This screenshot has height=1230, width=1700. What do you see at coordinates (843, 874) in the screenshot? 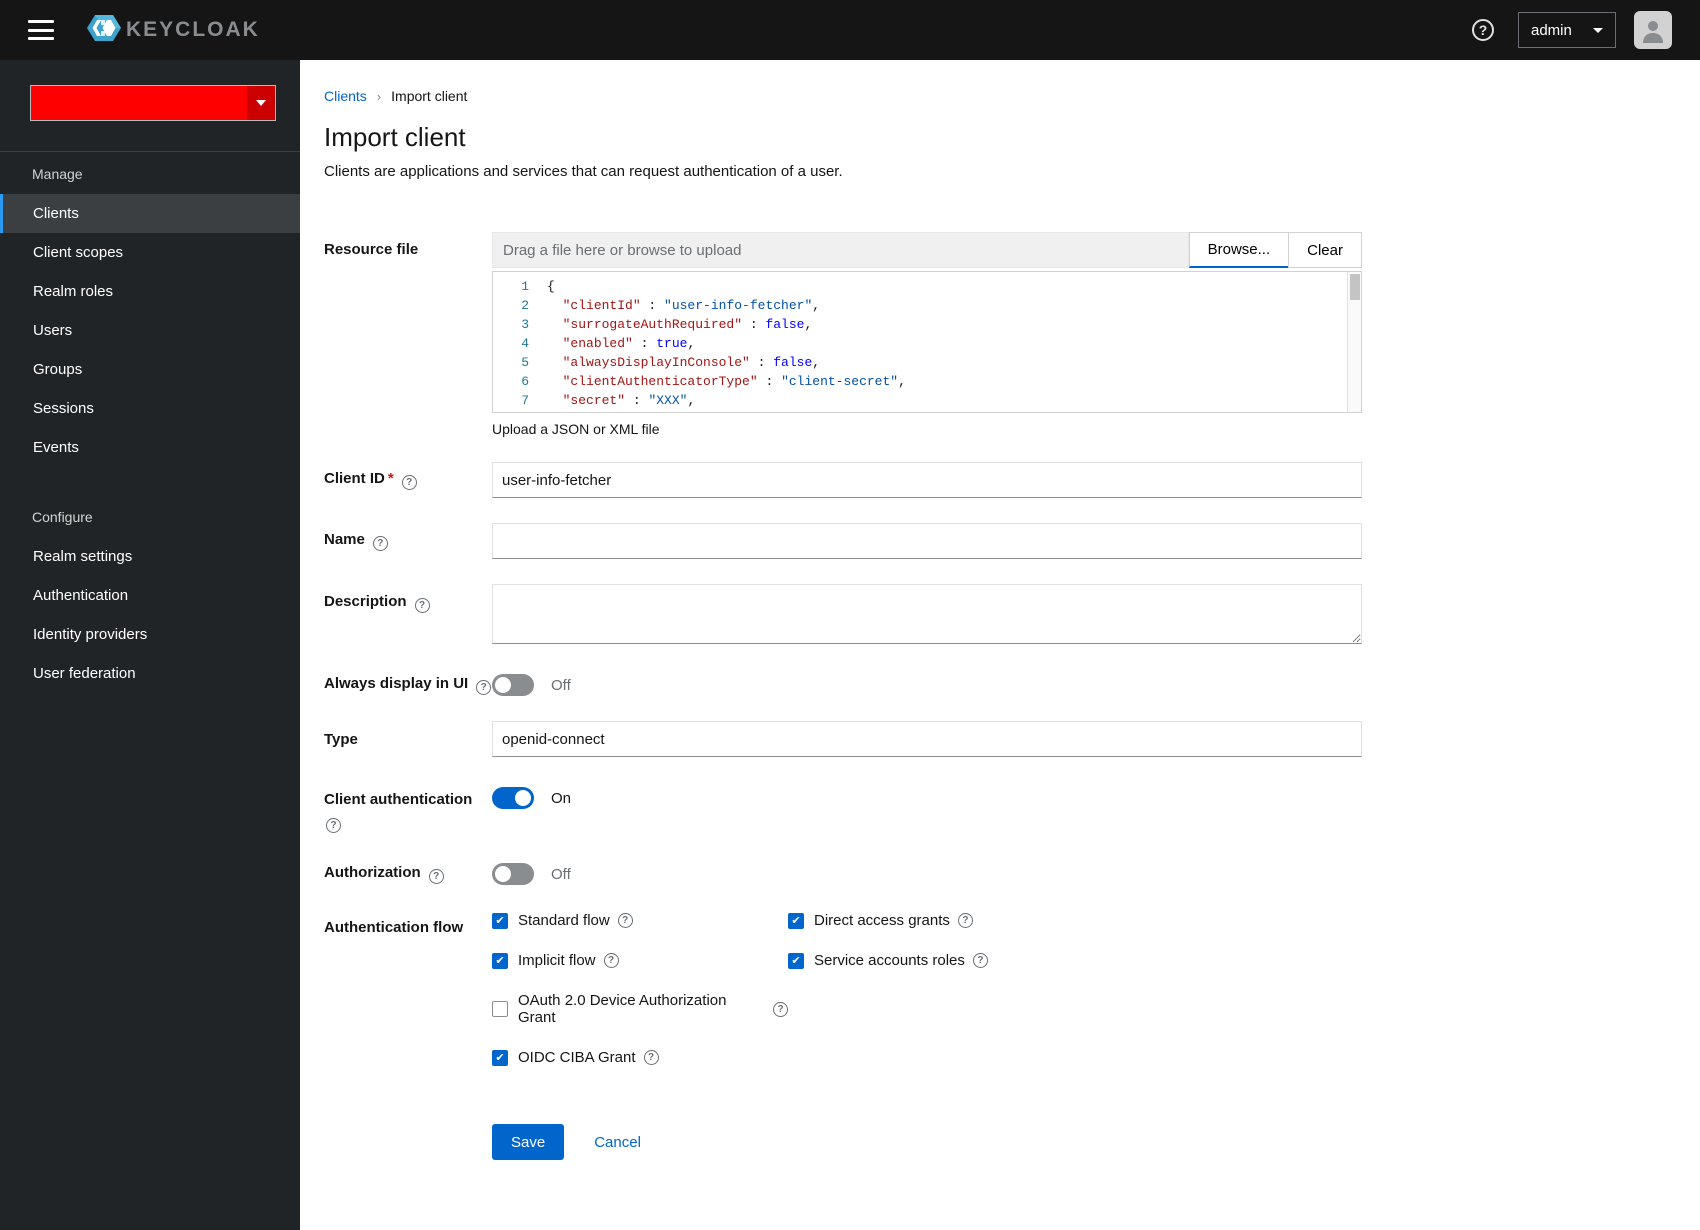
I see `authorization-row: Authorization? Off` at bounding box center [843, 874].